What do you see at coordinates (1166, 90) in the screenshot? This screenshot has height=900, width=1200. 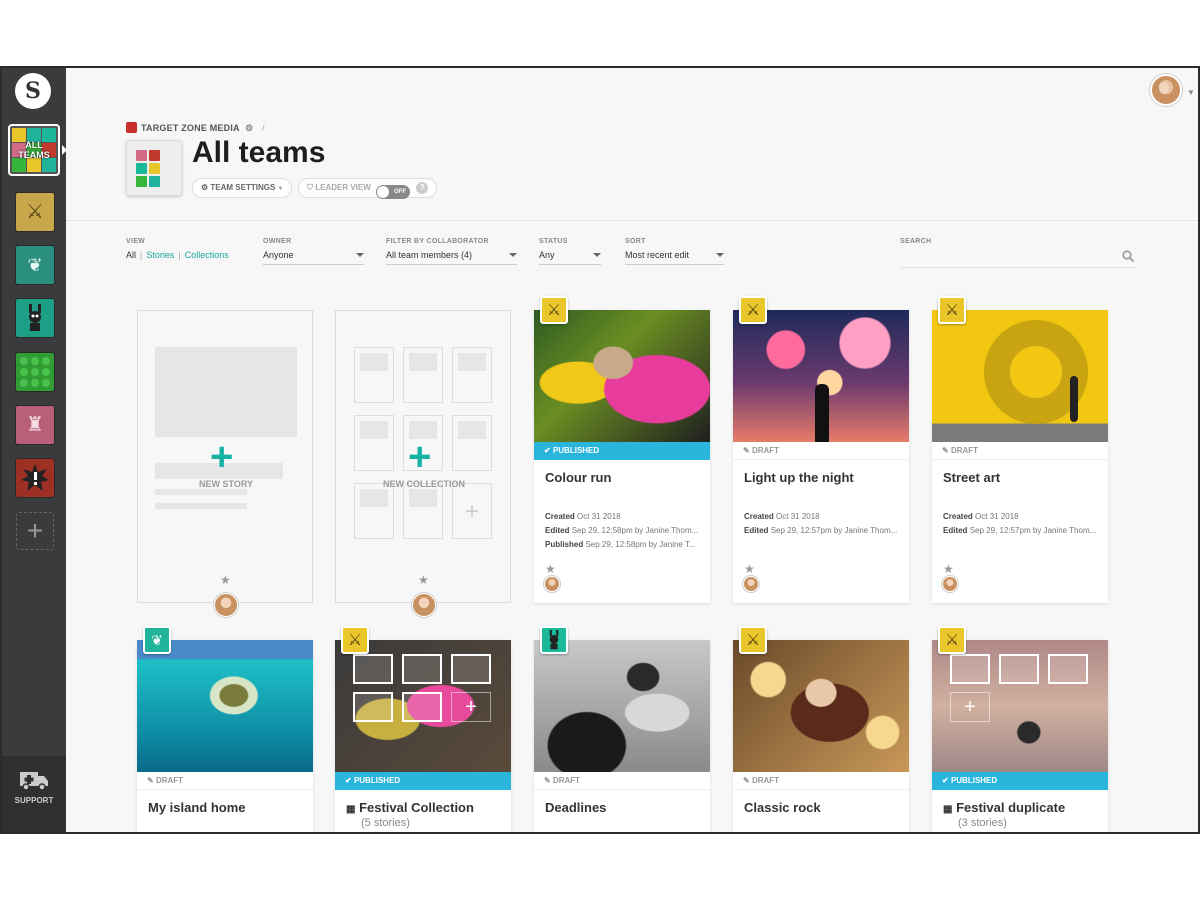 I see `user-avatar` at bounding box center [1166, 90].